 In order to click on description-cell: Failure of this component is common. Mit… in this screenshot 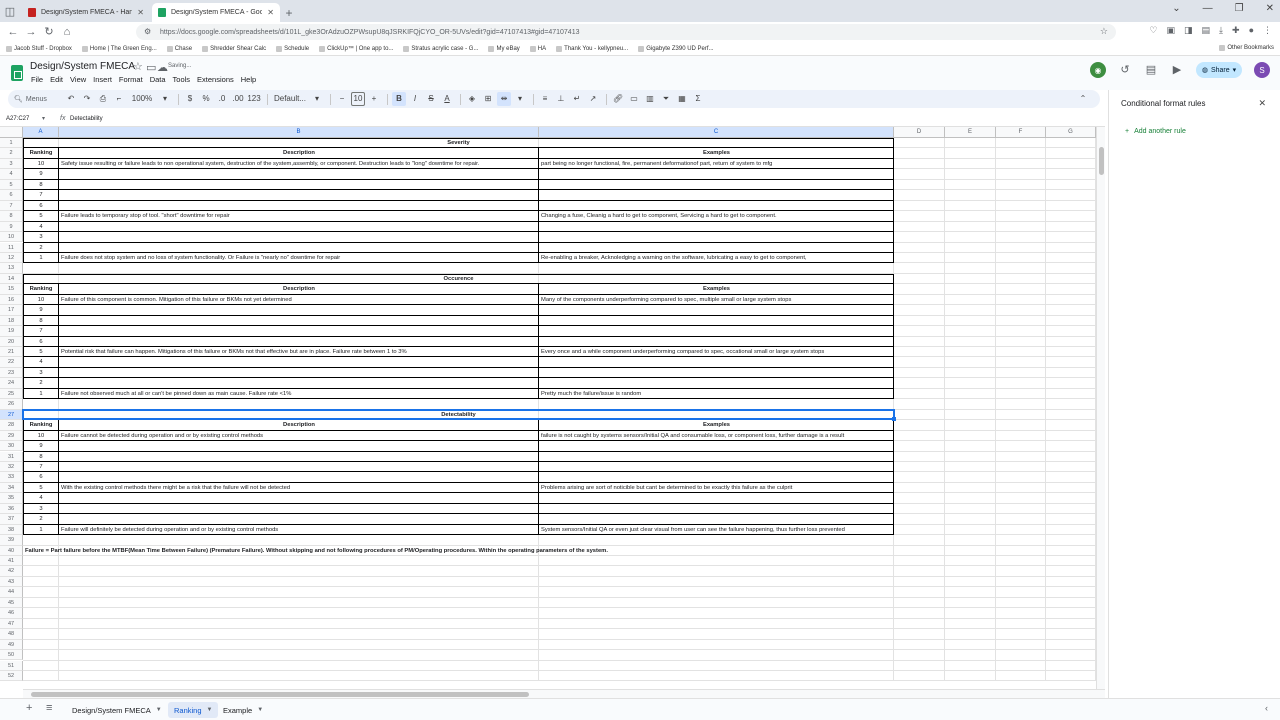, I will do `click(299, 300)`.